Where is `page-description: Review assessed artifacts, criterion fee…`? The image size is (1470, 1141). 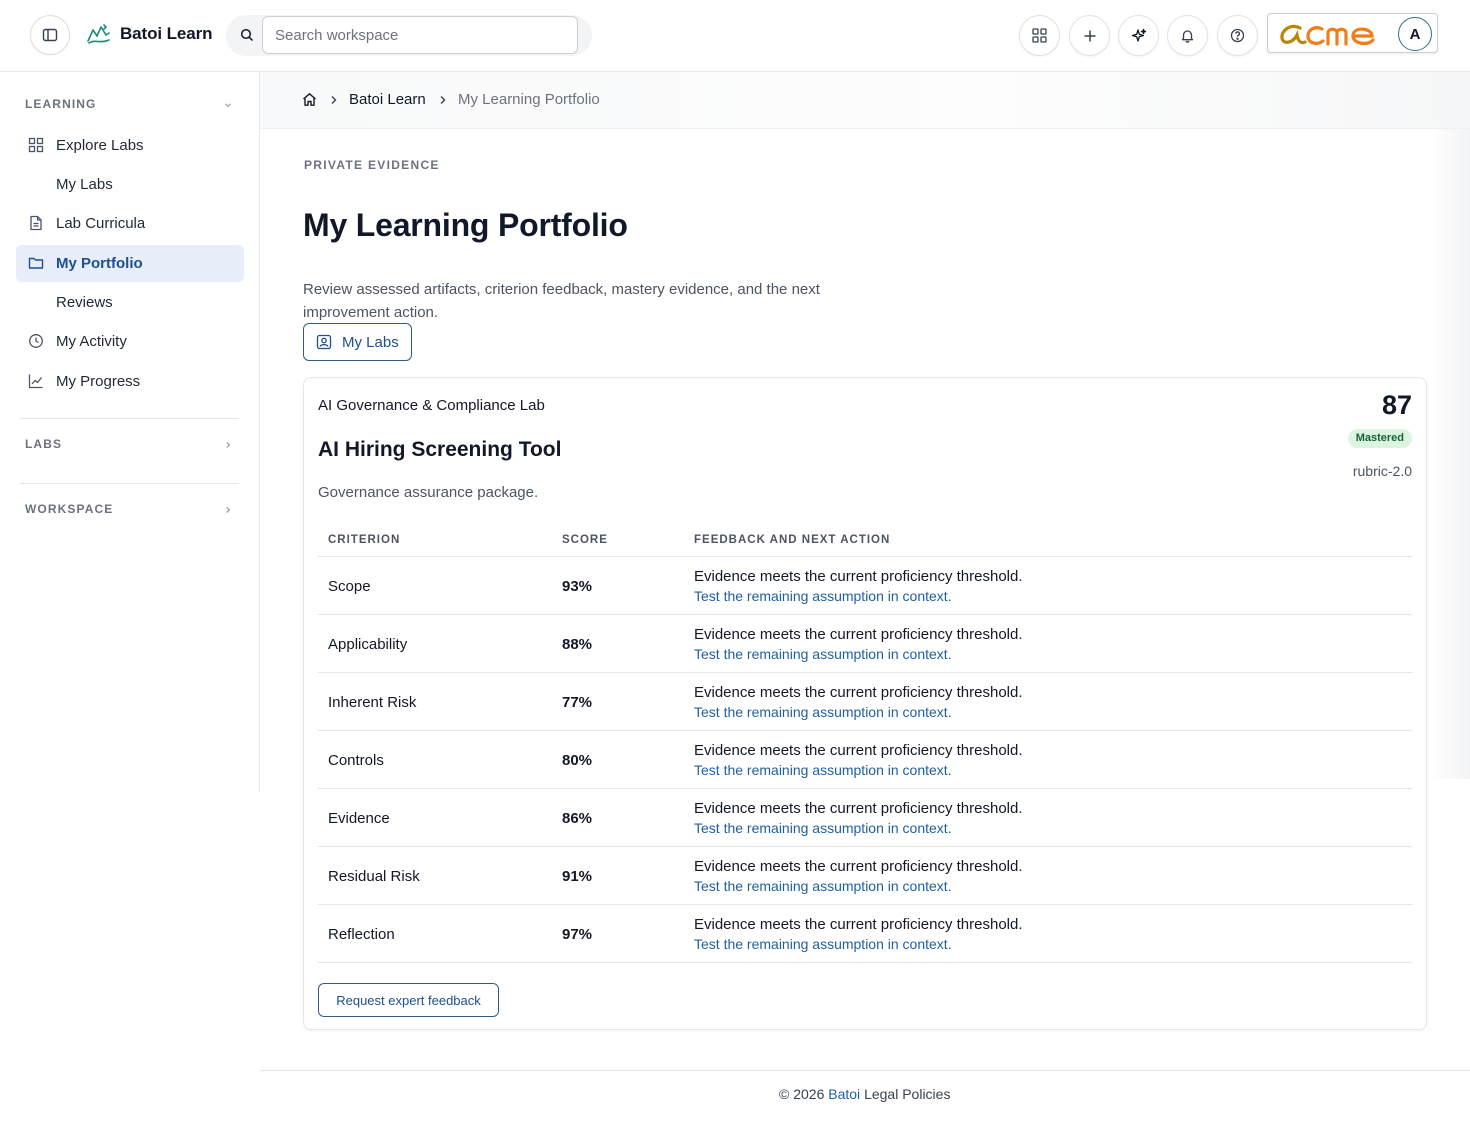 page-description: Review assessed artifacts, criterion fee… is located at coordinates (561, 301).